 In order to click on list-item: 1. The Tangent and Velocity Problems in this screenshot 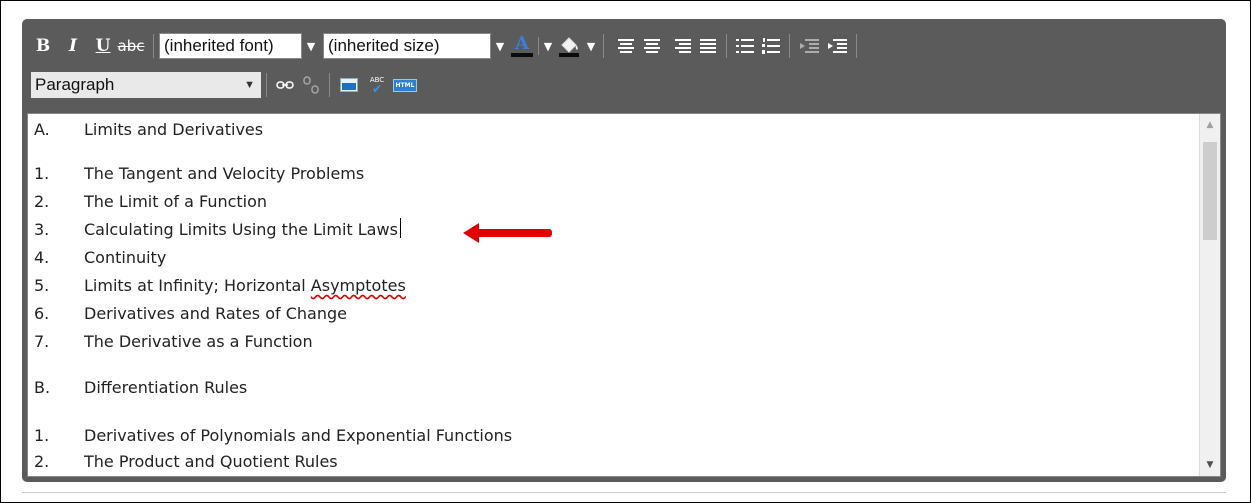, I will do `click(199, 174)`.